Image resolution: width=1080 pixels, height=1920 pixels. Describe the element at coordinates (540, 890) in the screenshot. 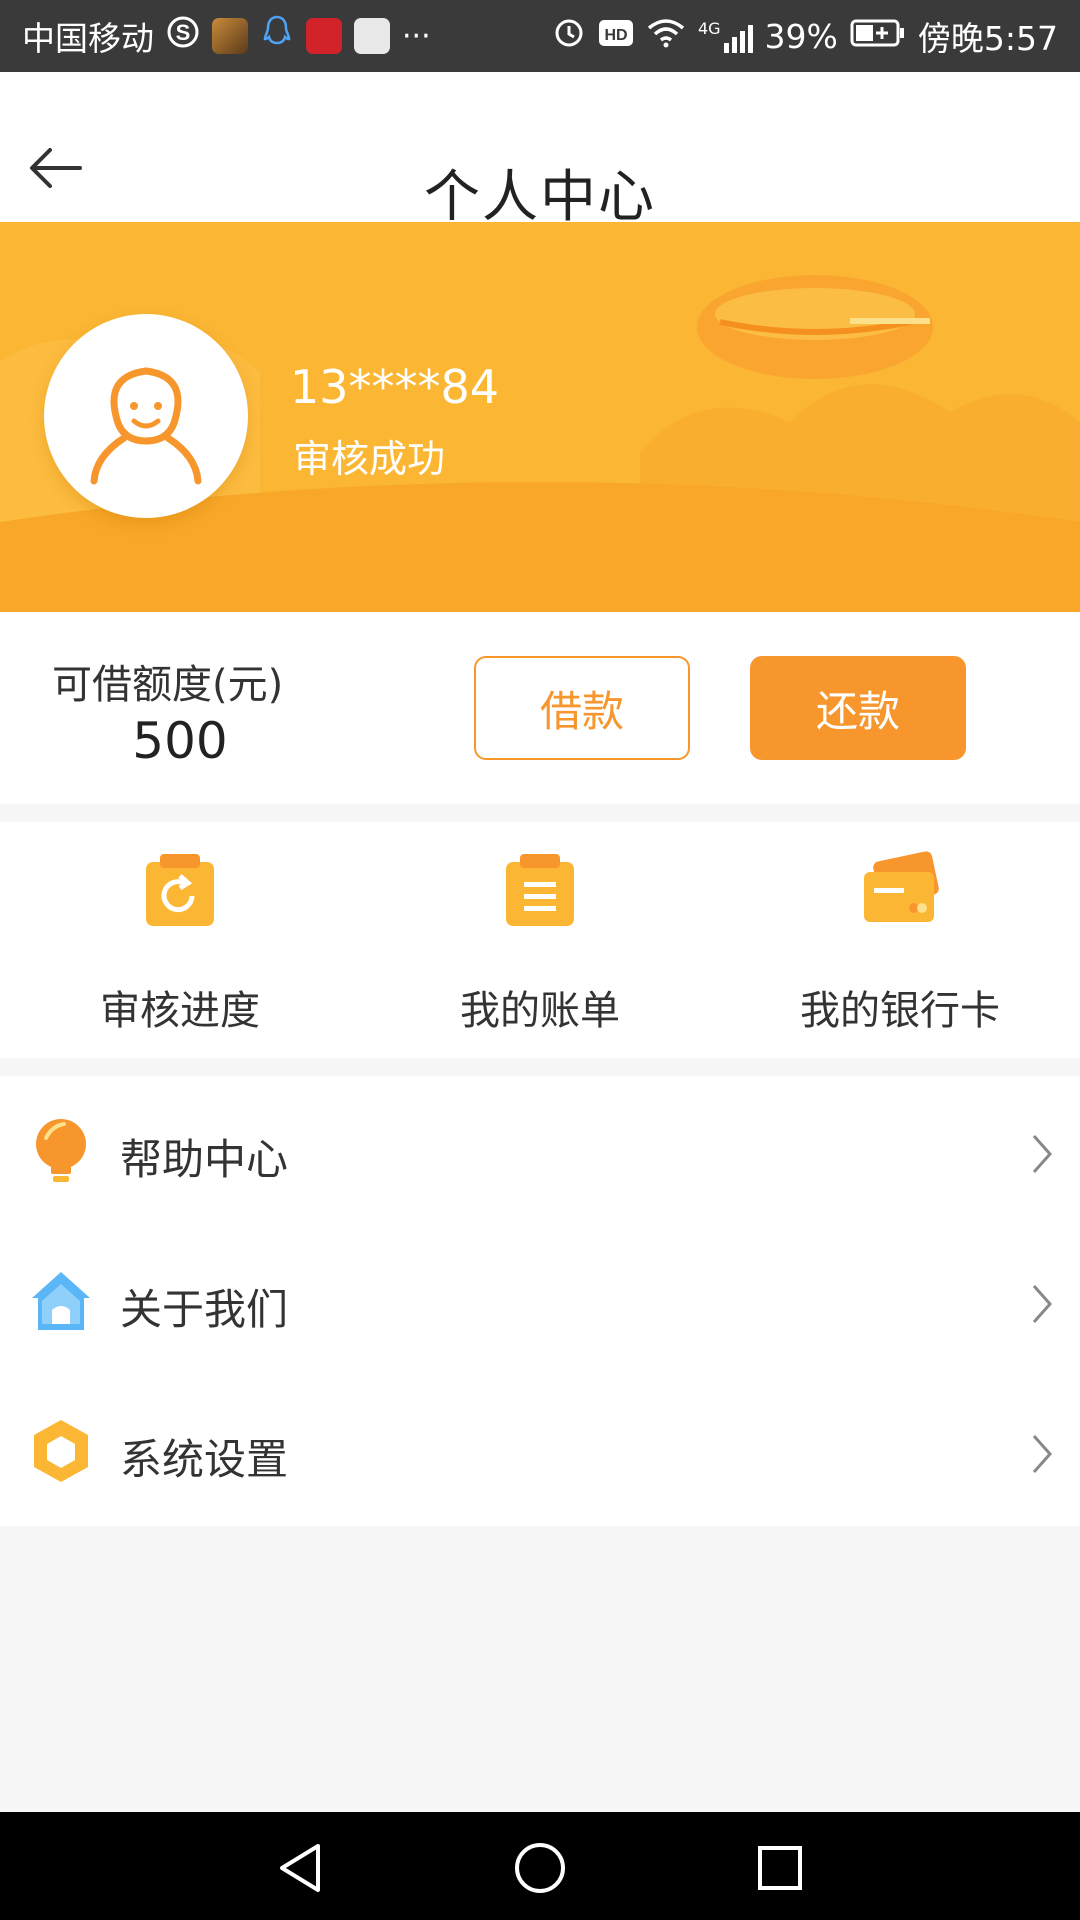

I see `bill-icon` at that location.